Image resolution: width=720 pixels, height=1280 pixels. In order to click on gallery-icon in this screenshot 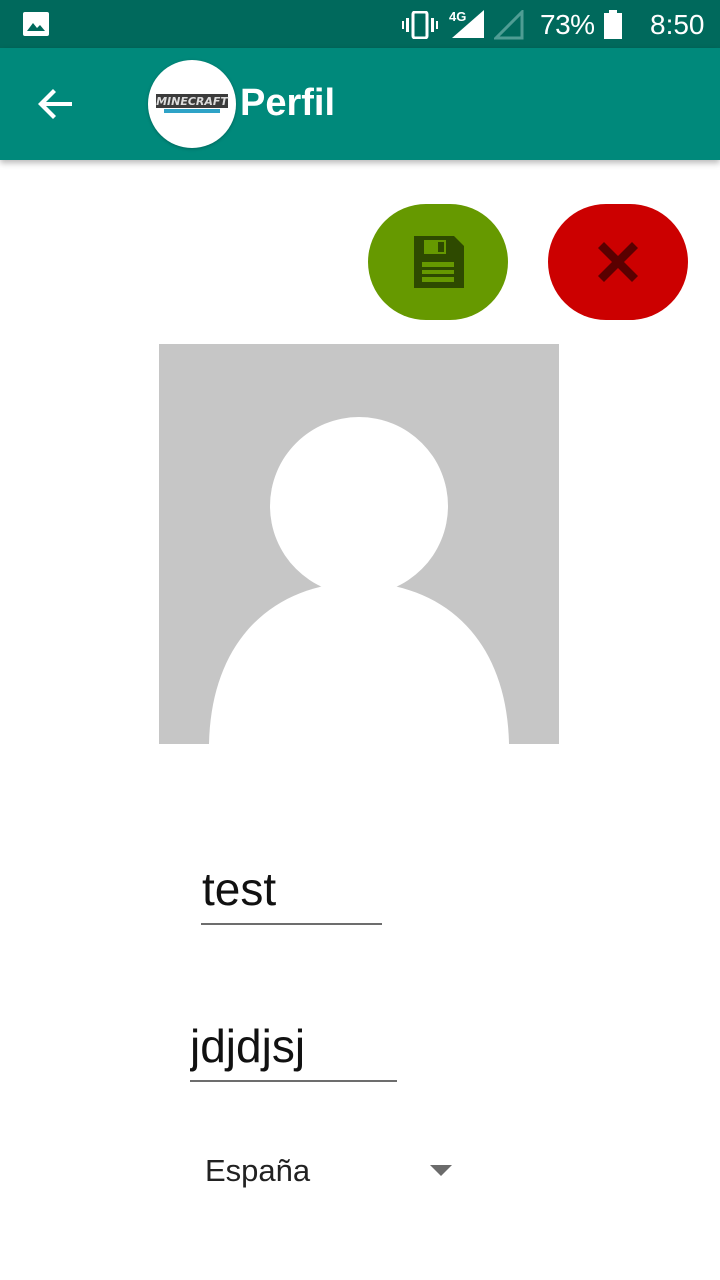, I will do `click(36, 24)`.